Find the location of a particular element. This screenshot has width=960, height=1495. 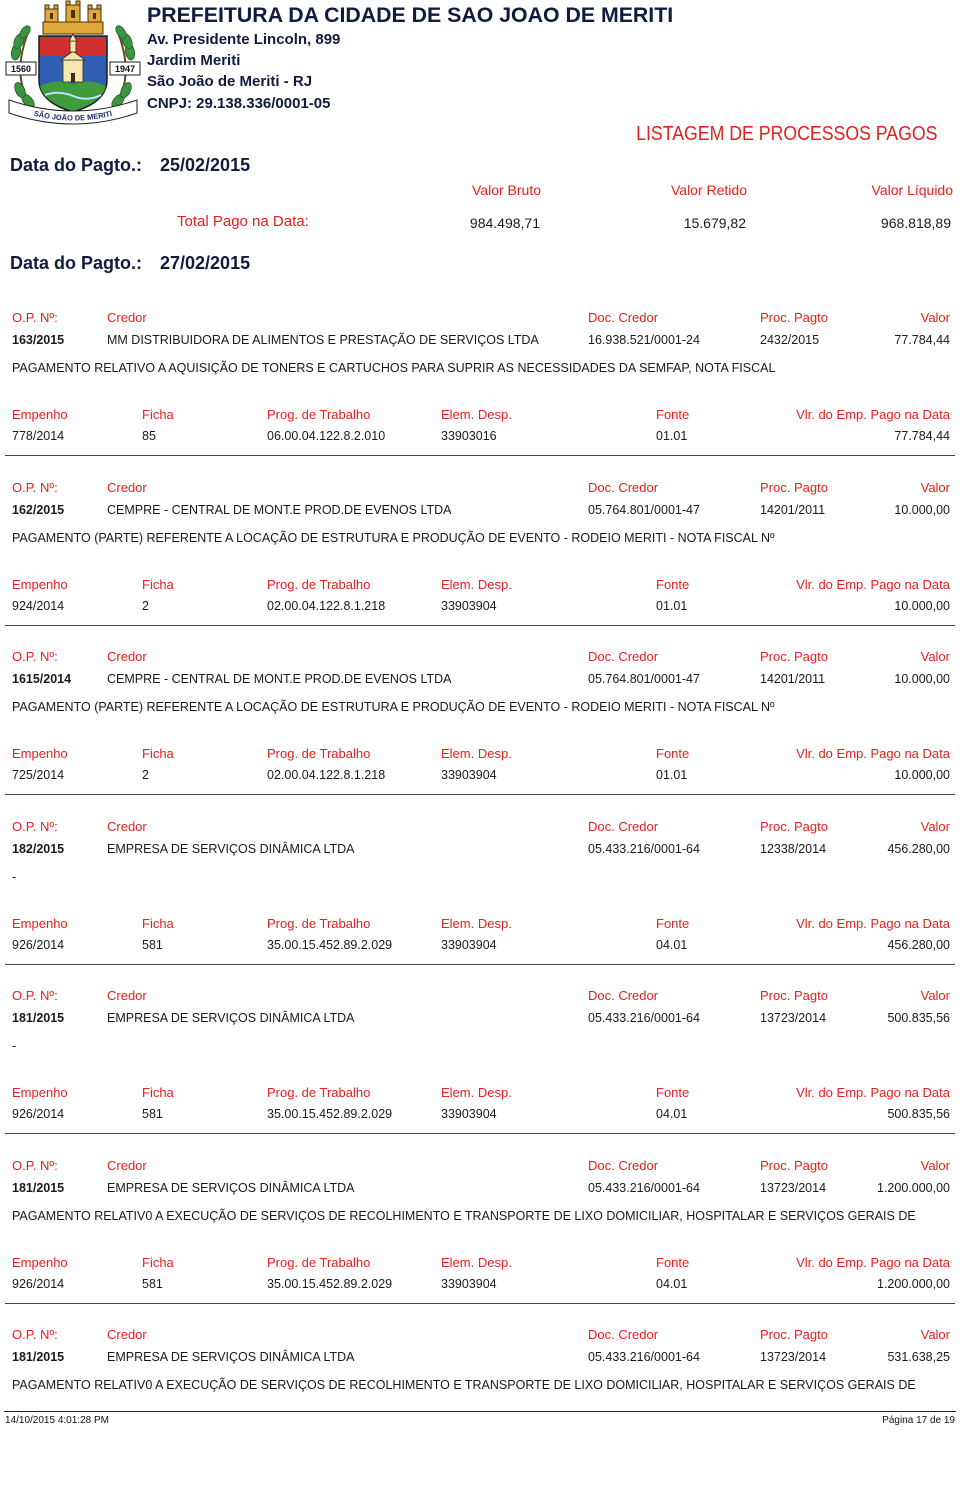

doc-credor-label: Doc. Credor is located at coordinates (623, 1165).